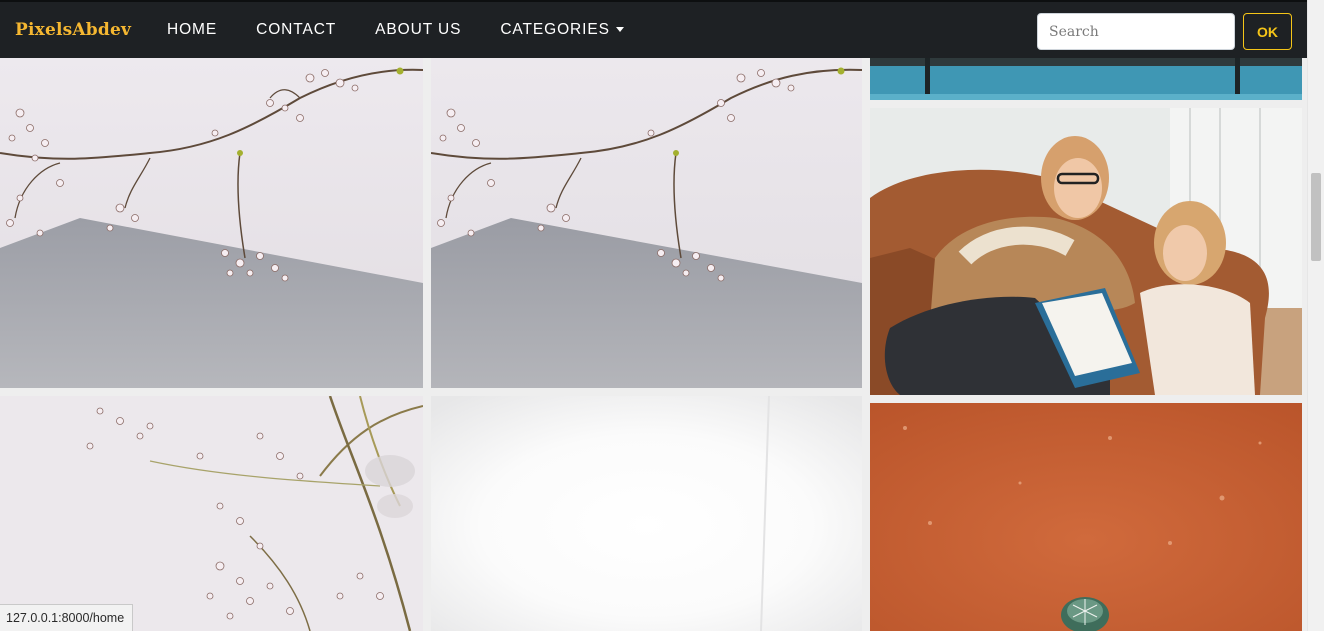 The width and height of the screenshot is (1324, 631). What do you see at coordinates (1315, 315) in the screenshot?
I see `page-scrollbar` at bounding box center [1315, 315].